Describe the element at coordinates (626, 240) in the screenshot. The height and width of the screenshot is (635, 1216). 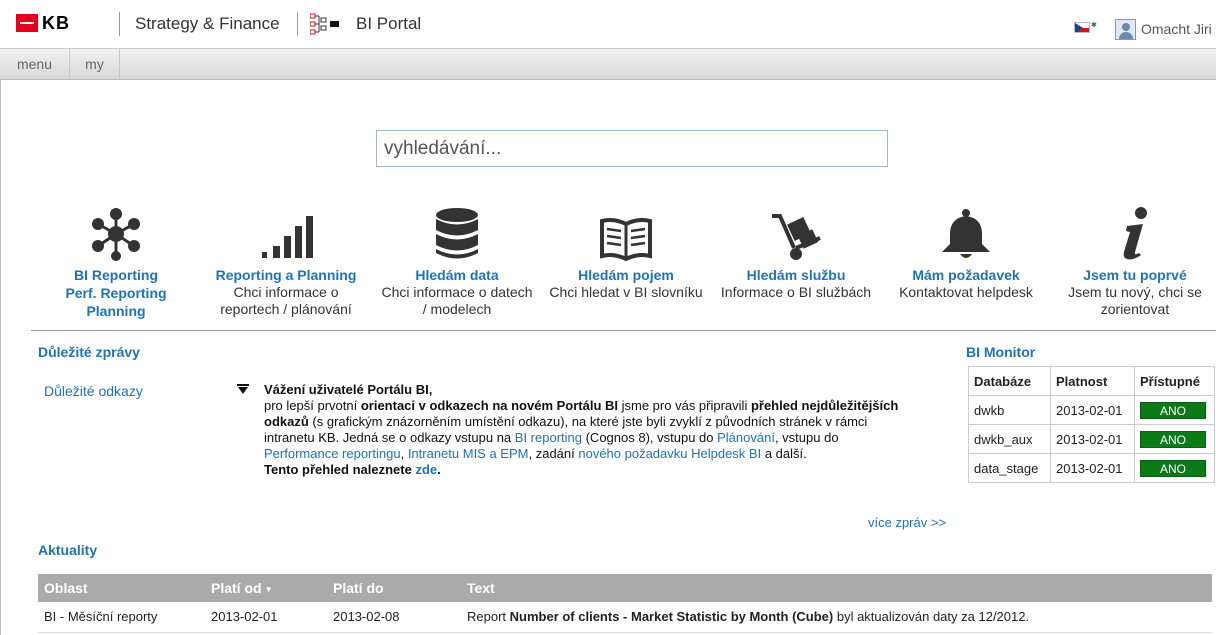
I see `book-icon` at that location.